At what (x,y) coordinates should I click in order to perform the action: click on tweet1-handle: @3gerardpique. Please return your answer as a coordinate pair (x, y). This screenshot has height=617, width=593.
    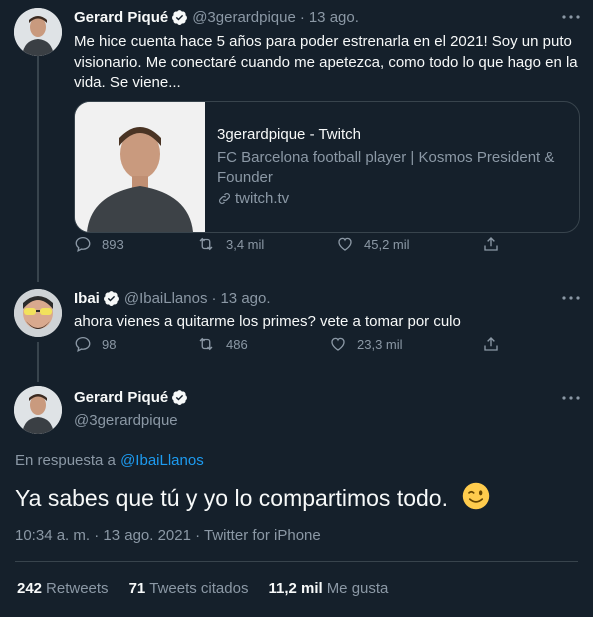
    Looking at the image, I should click on (244, 17).